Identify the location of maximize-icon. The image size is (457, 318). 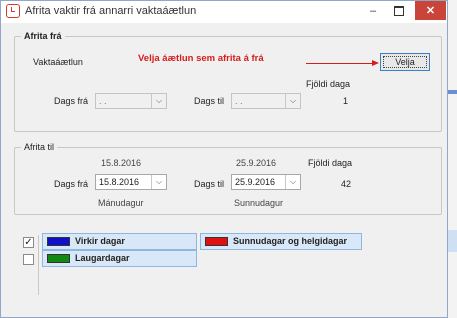
(399, 11).